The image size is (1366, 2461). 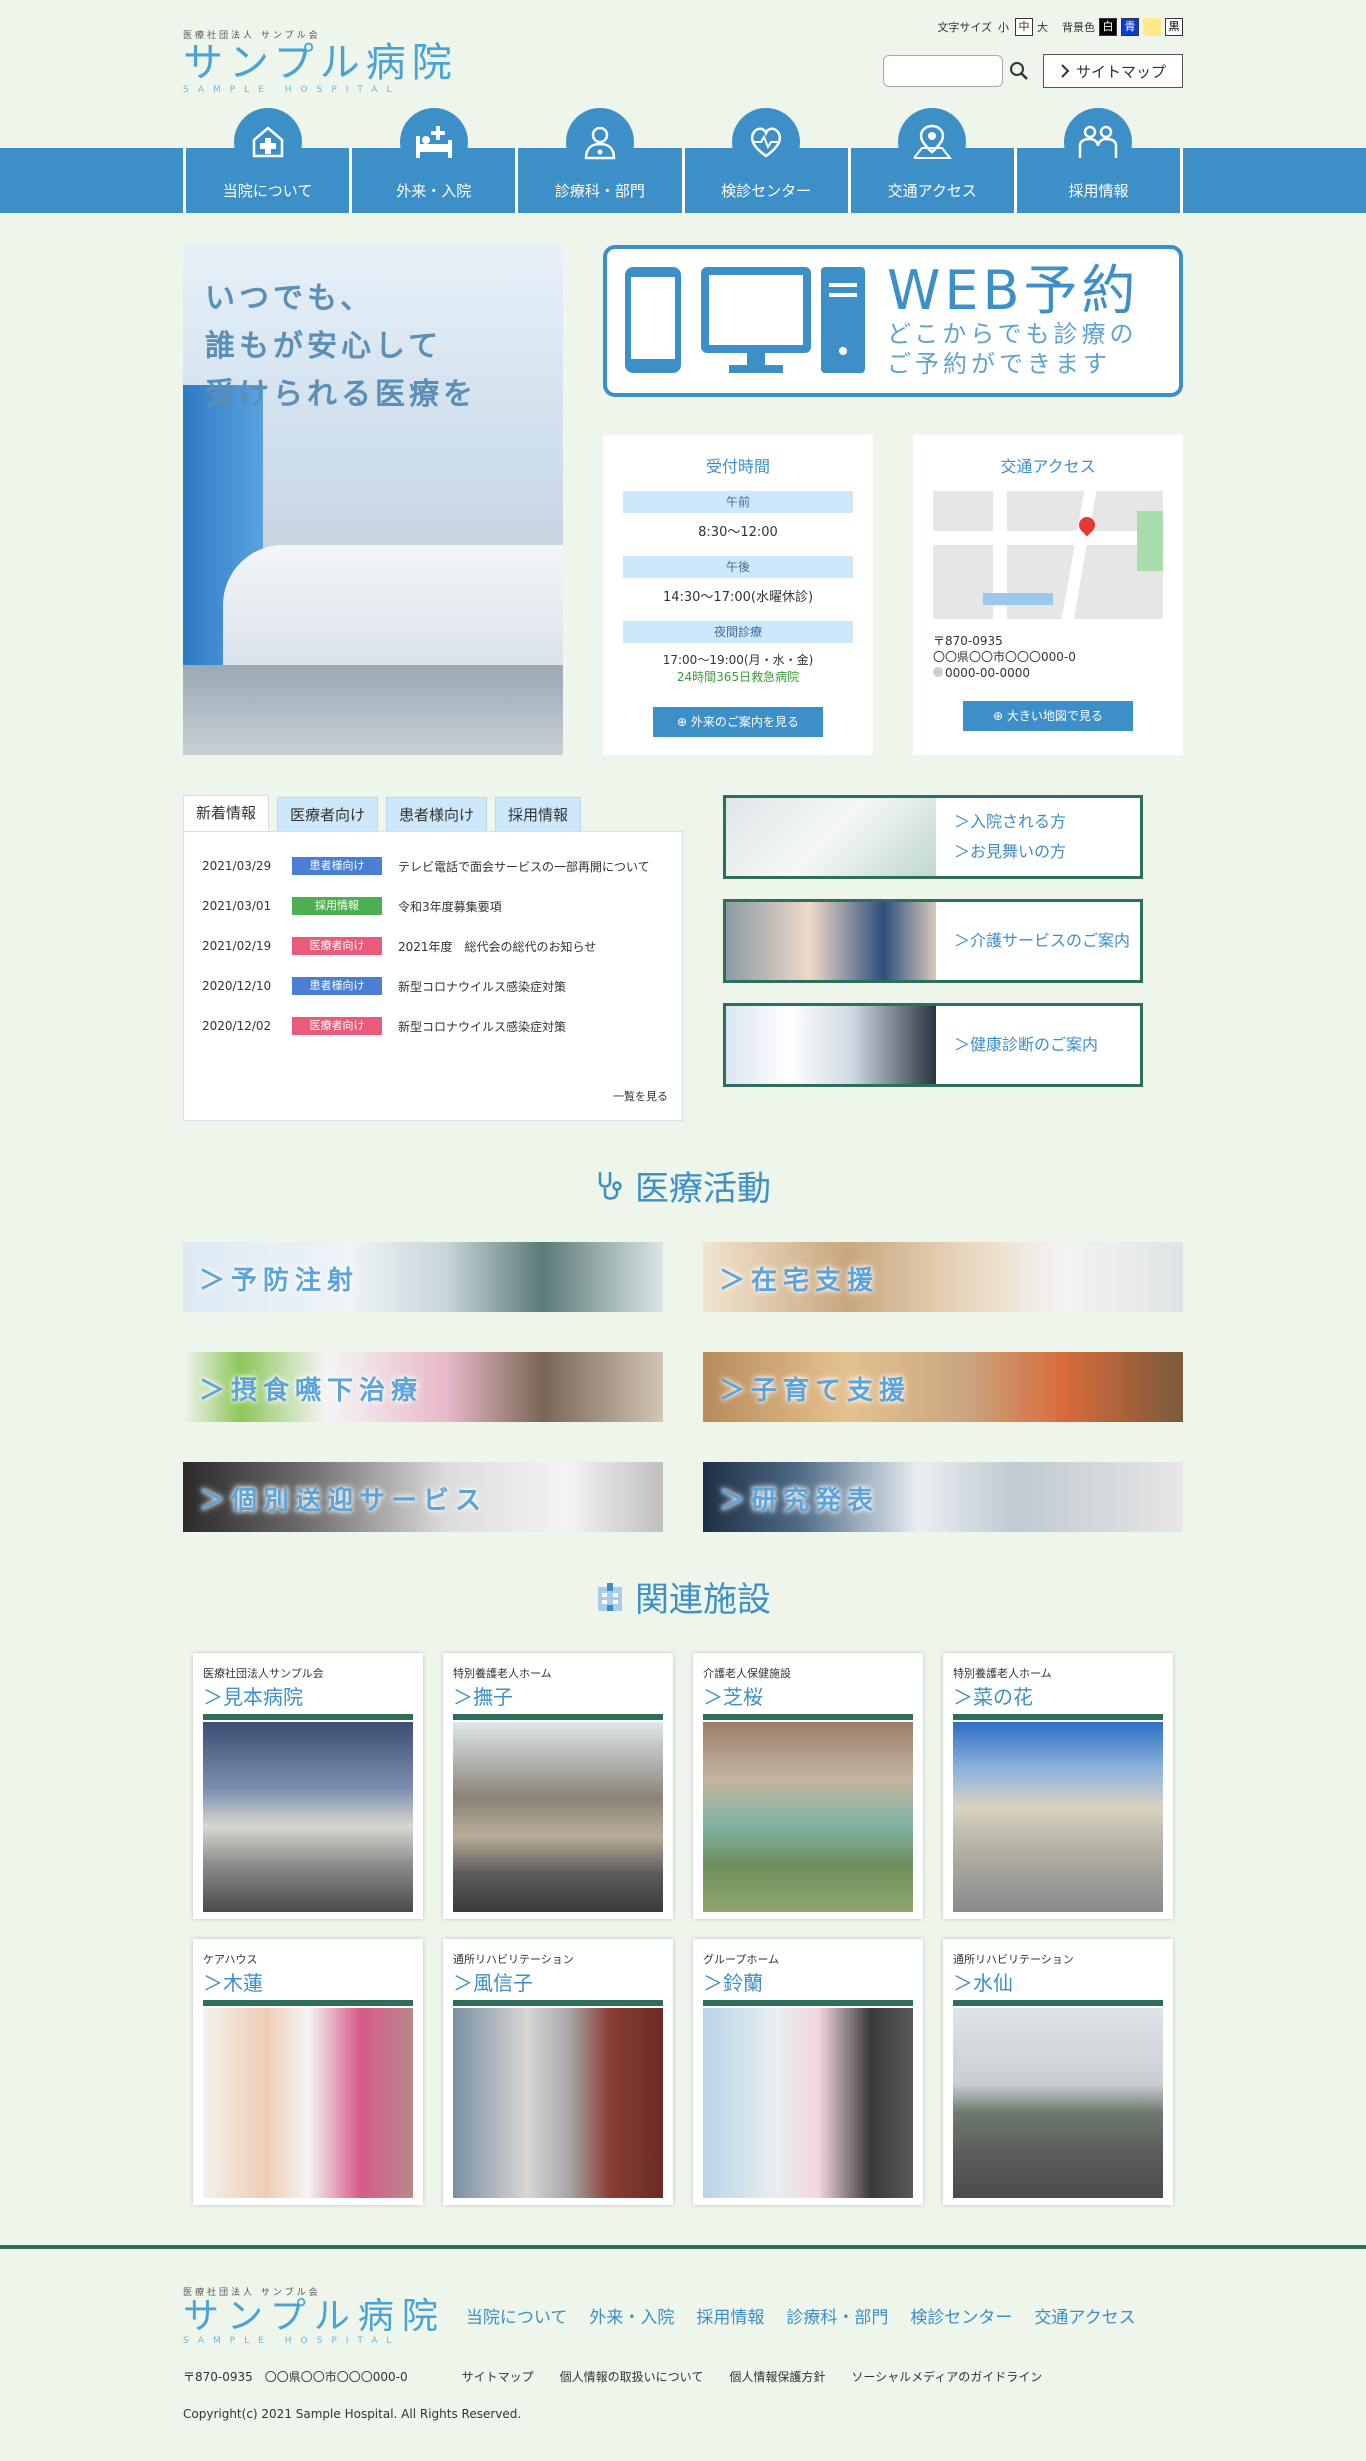 I want to click on news-title: テレビ電話で面会サービスの一部再開について, so click(x=524, y=866).